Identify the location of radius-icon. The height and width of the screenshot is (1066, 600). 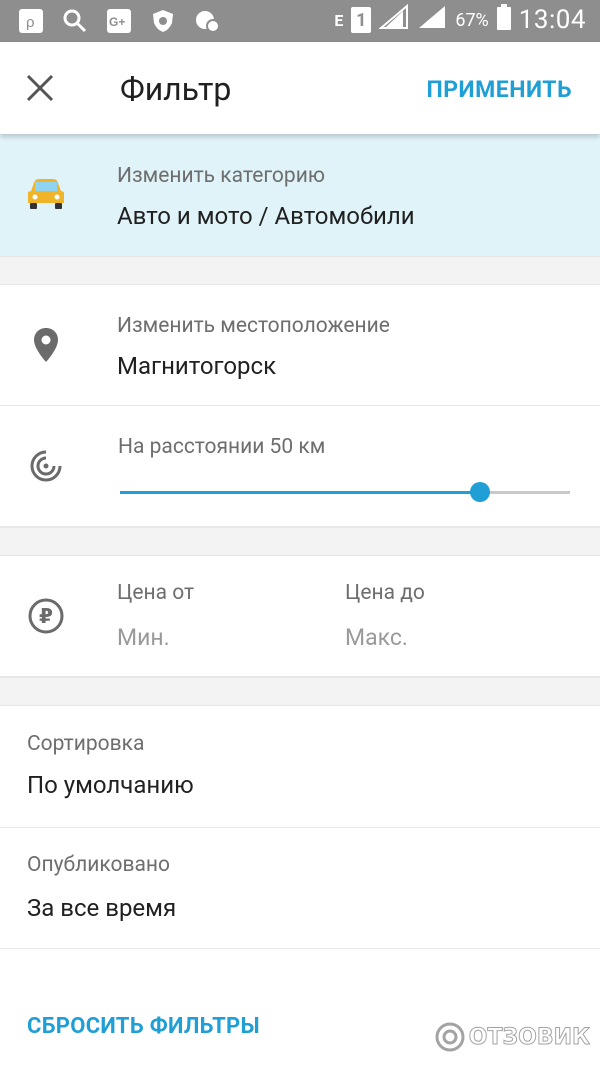
(46, 466).